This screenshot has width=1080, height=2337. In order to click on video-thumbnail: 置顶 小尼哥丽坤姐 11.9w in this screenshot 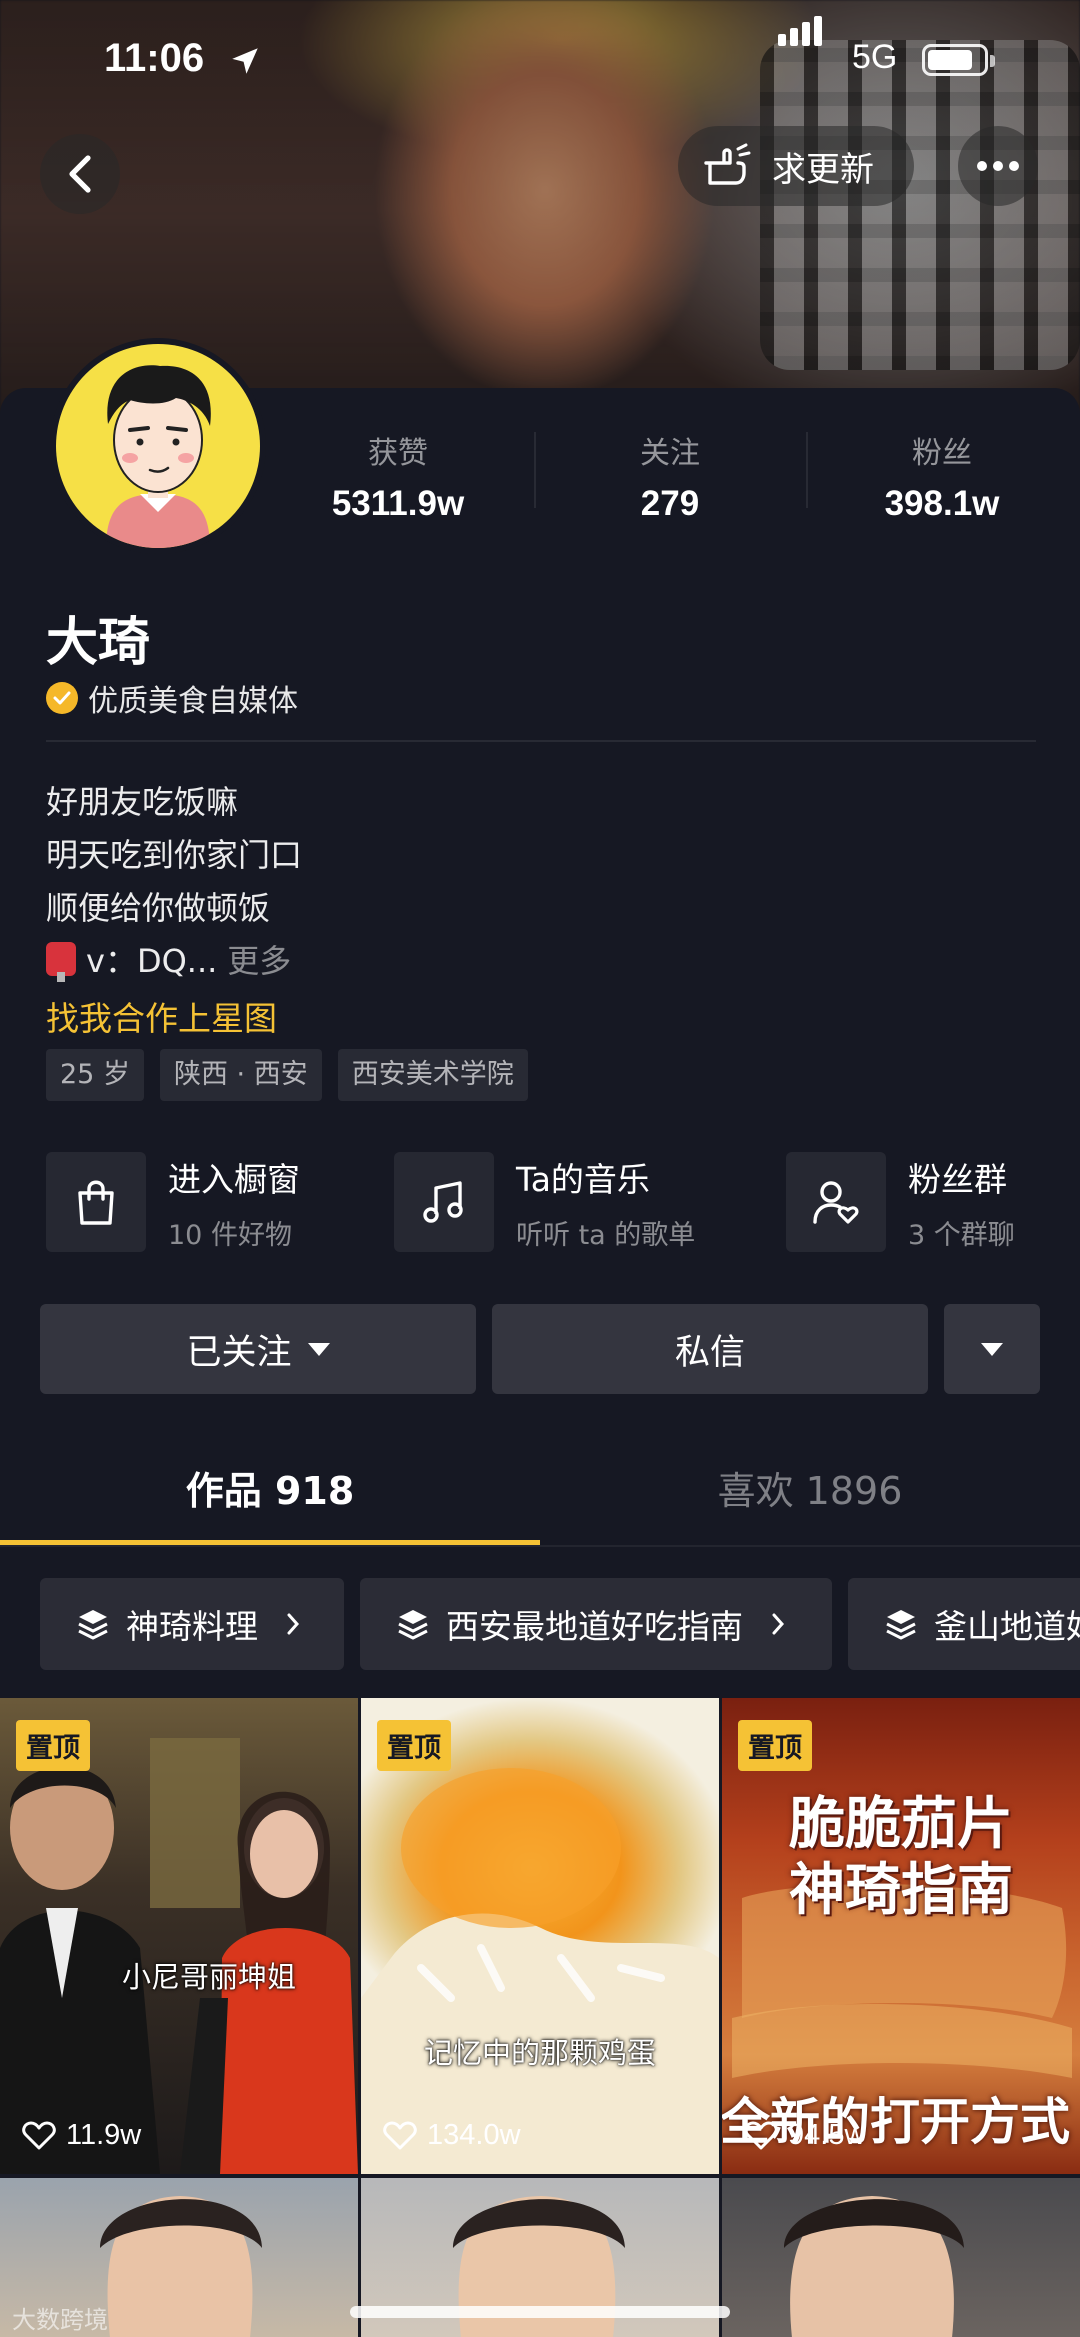, I will do `click(179, 1936)`.